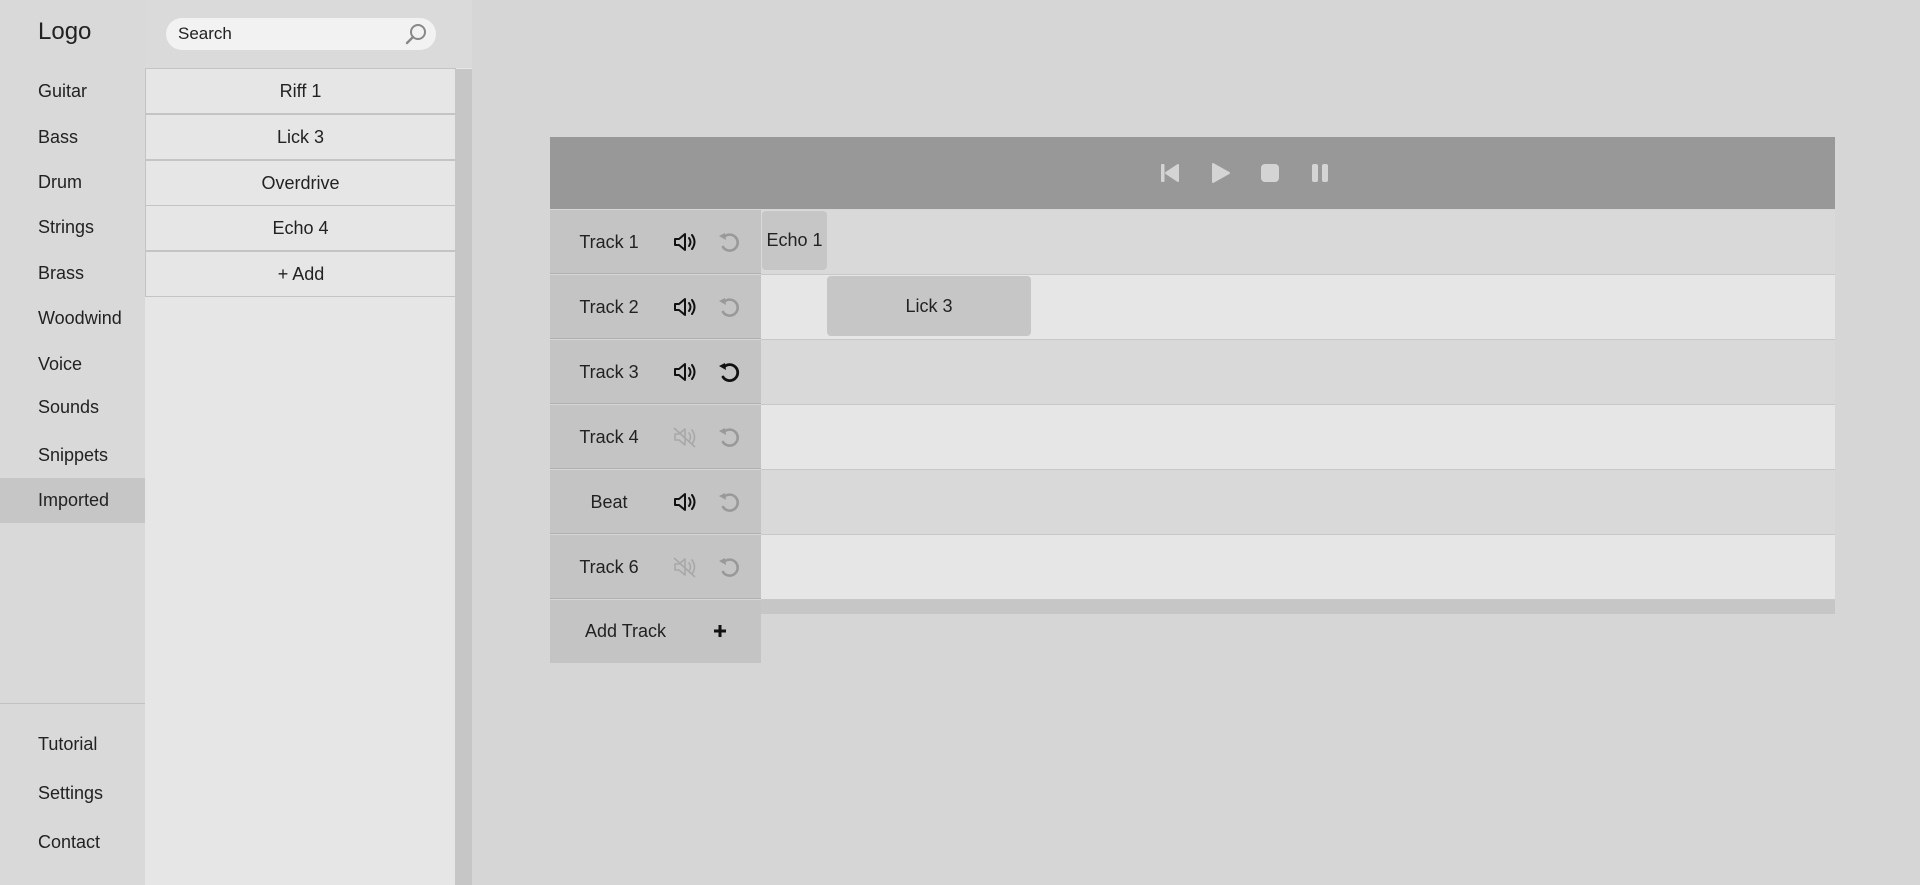 The height and width of the screenshot is (885, 1920). I want to click on nav-divider, so click(72, 703).